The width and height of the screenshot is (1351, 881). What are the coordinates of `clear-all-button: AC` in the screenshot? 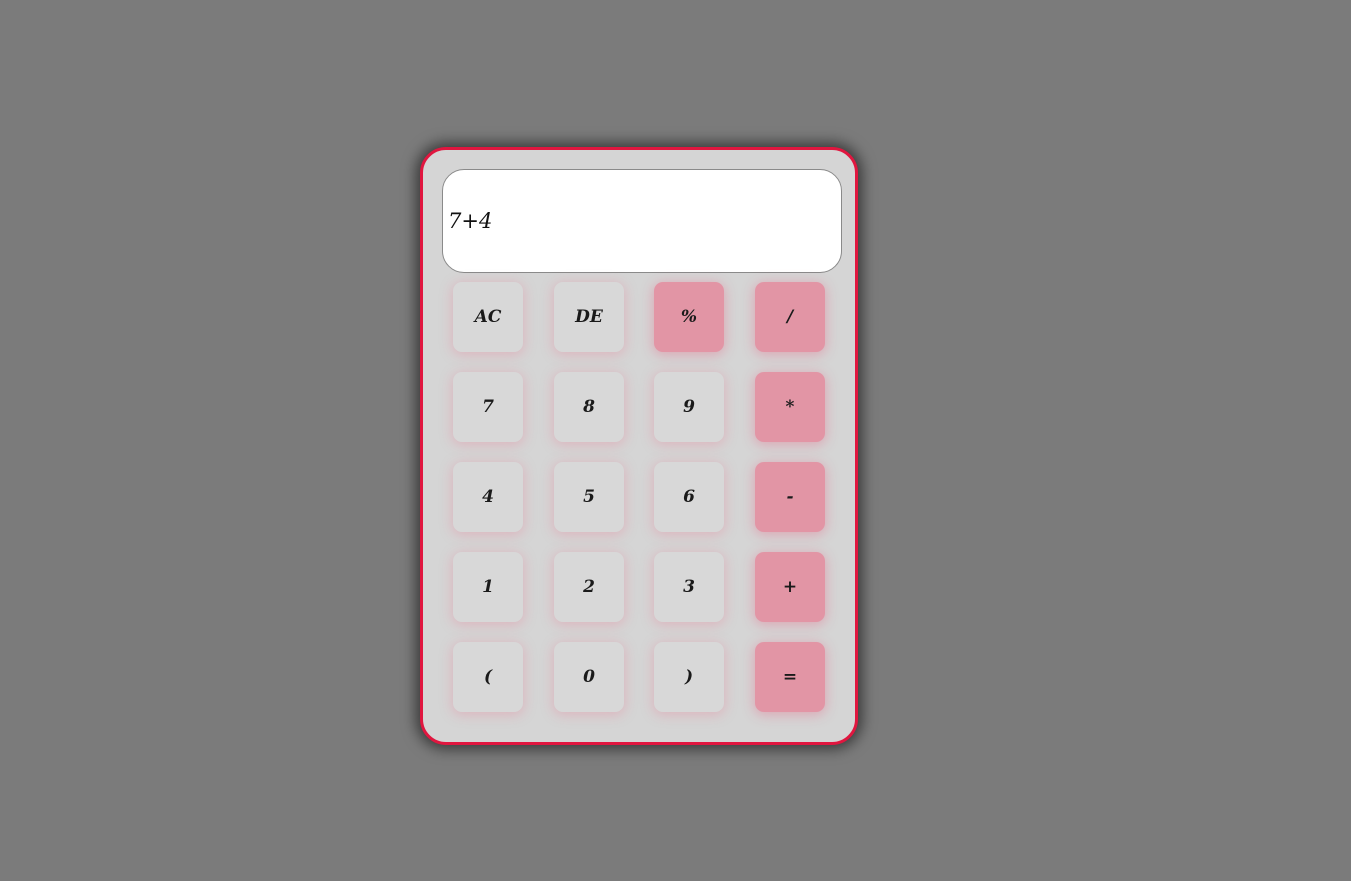 It's located at (488, 317).